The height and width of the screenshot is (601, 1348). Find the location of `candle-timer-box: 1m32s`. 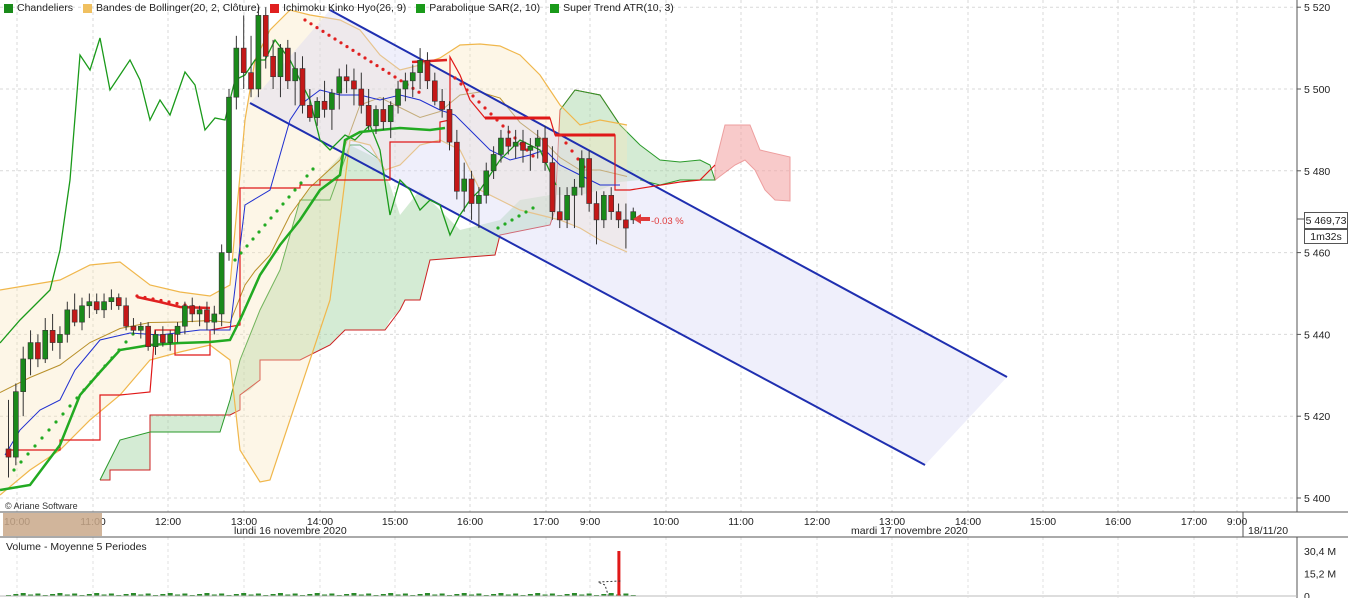

candle-timer-box: 1m32s is located at coordinates (1326, 236).